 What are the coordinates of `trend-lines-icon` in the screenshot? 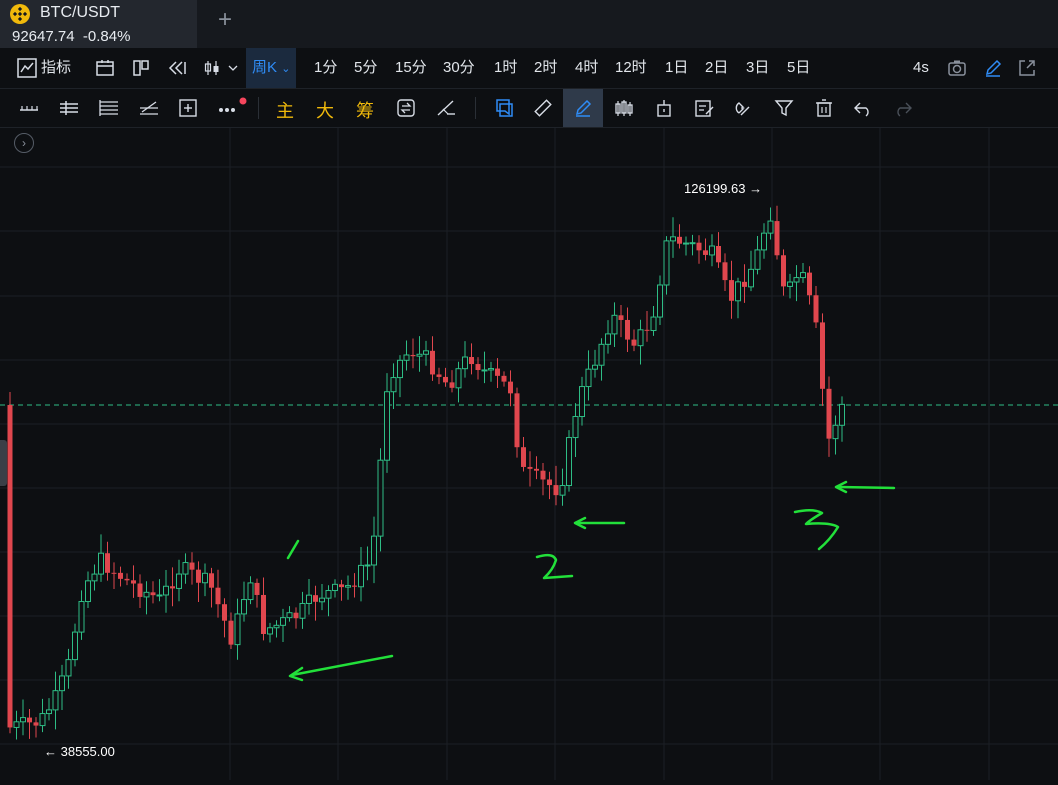 It's located at (149, 108).